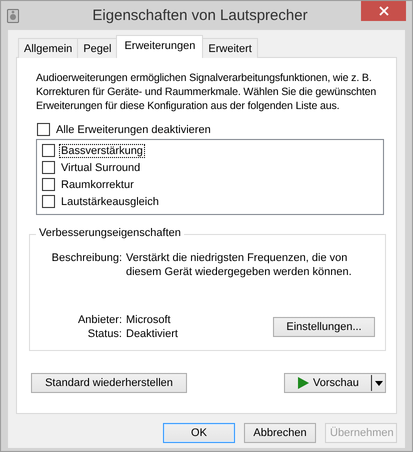 This screenshot has height=452, width=413. What do you see at coordinates (13, 15) in the screenshot?
I see `speaker-icon` at bounding box center [13, 15].